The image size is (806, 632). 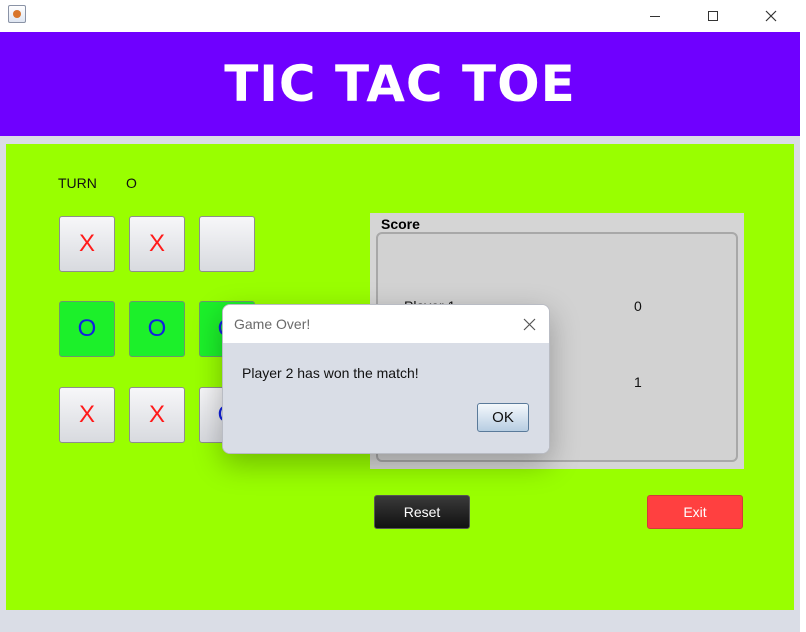 I want to click on java-cup-icon, so click(x=17, y=14).